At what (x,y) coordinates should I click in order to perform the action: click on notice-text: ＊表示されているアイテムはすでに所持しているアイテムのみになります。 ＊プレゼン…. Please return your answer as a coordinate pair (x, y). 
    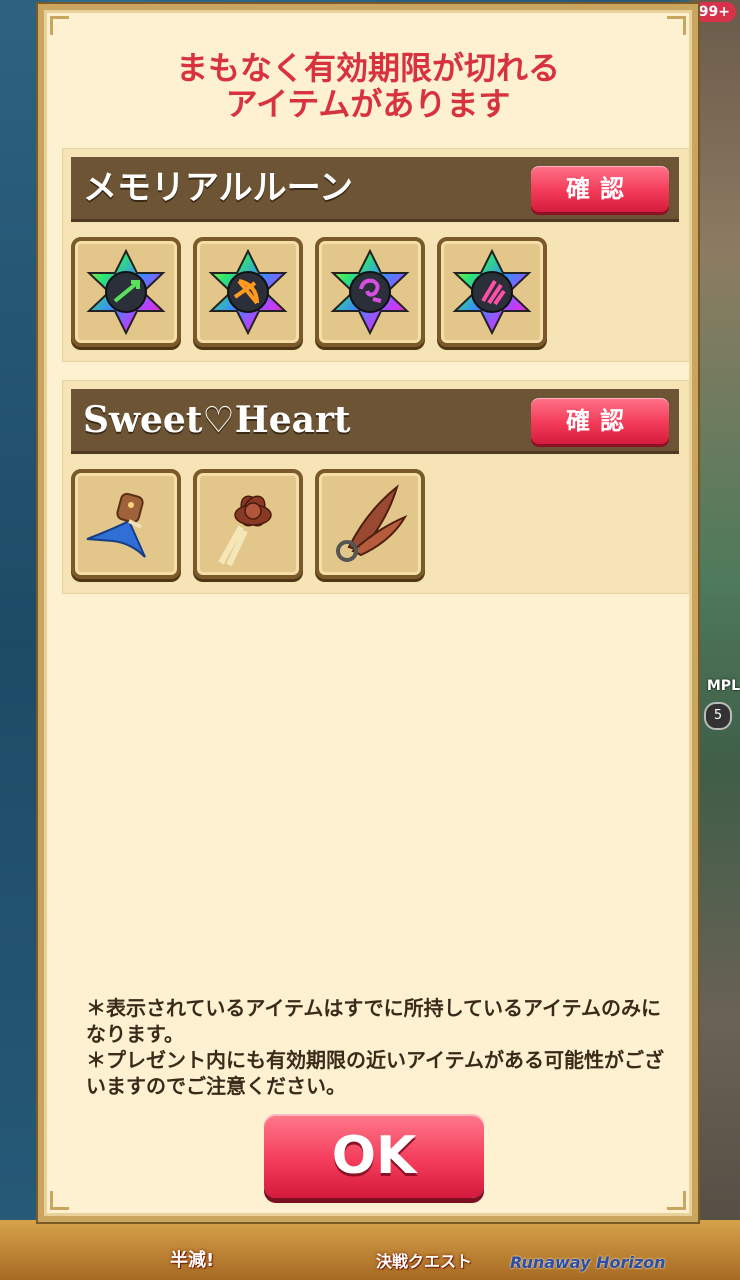
    Looking at the image, I should click on (376, 1047).